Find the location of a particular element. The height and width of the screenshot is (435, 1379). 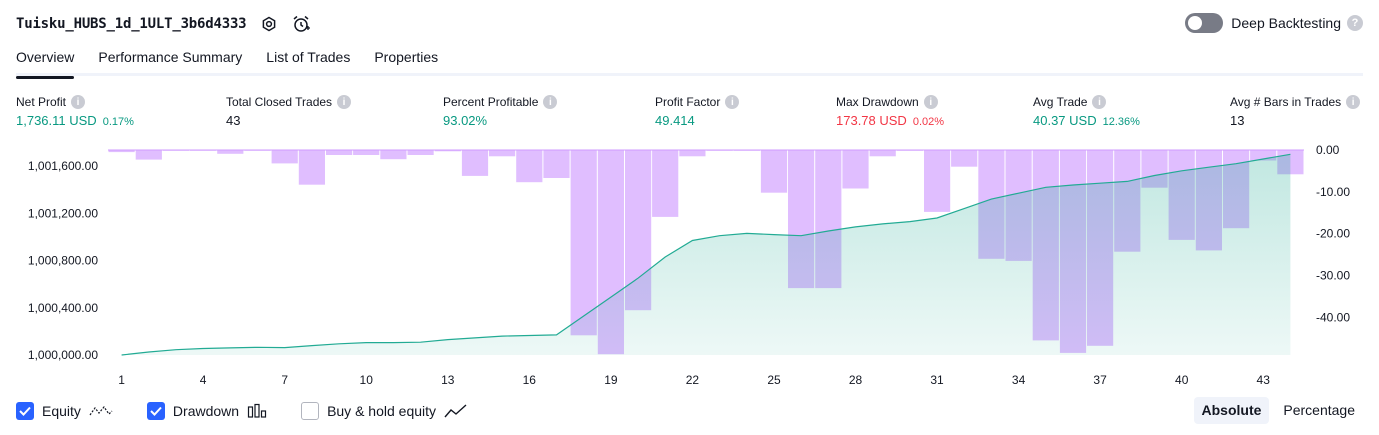

metric-profit-factor: Profit Factor i 49.414 is located at coordinates (697, 111).